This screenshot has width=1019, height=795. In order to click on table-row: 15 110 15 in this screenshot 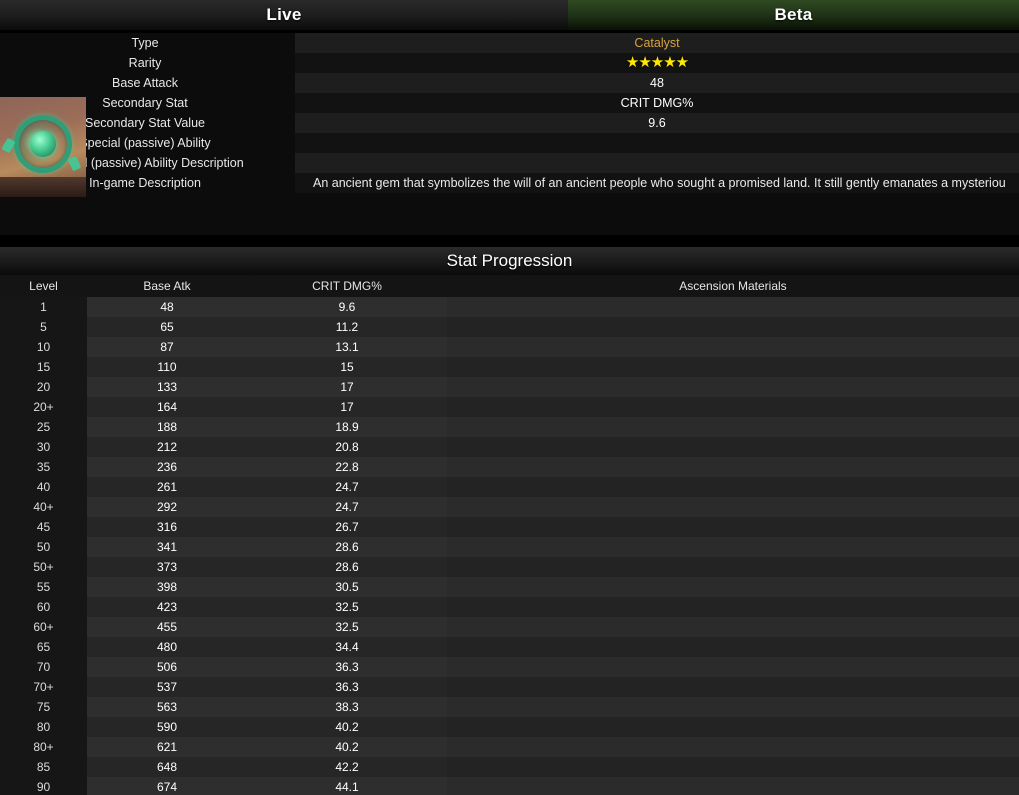, I will do `click(509, 367)`.